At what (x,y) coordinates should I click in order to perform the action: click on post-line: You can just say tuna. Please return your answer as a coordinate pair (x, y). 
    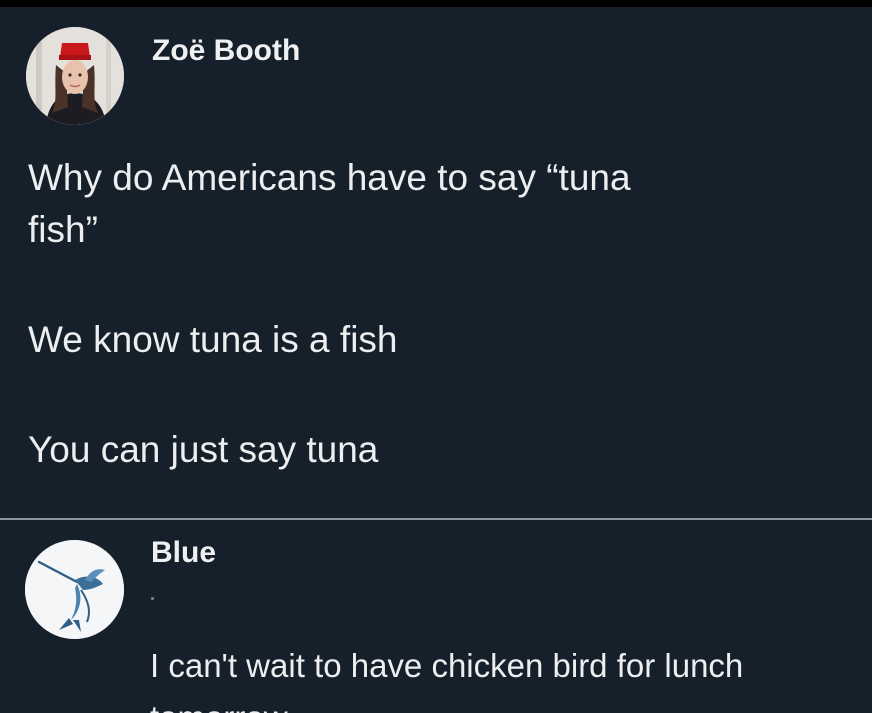
    Looking at the image, I should click on (203, 449).